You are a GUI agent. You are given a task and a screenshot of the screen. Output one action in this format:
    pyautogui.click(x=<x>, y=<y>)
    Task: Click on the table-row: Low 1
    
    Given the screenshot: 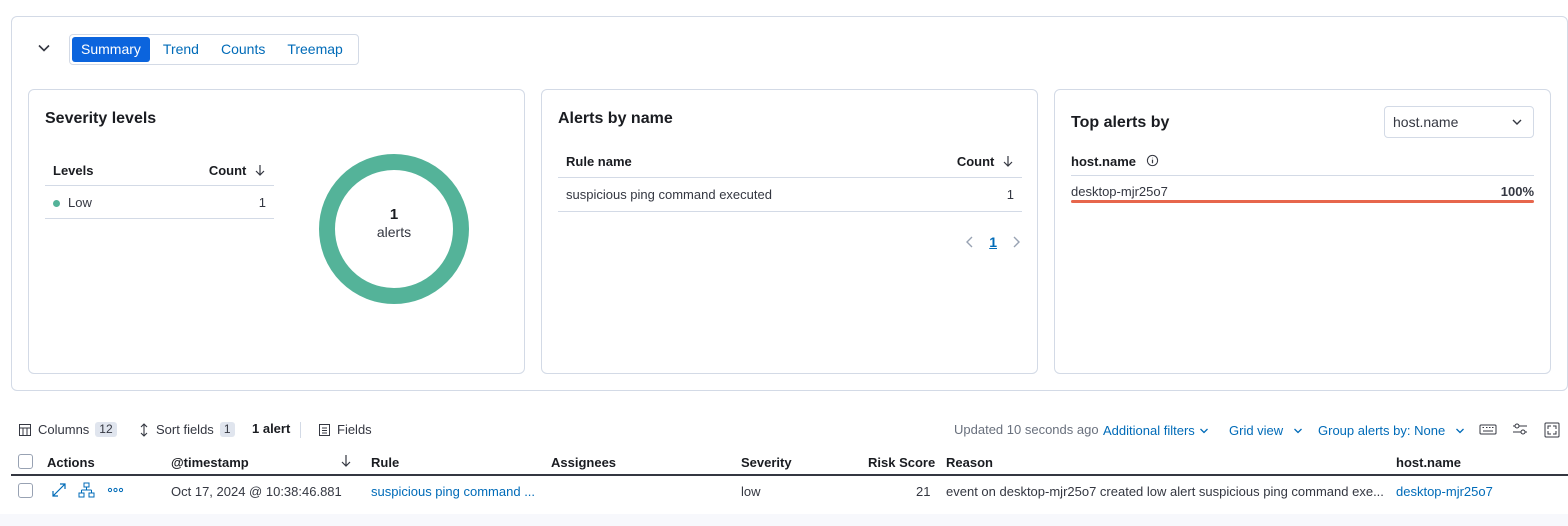 What is the action you would take?
    pyautogui.click(x=159, y=202)
    